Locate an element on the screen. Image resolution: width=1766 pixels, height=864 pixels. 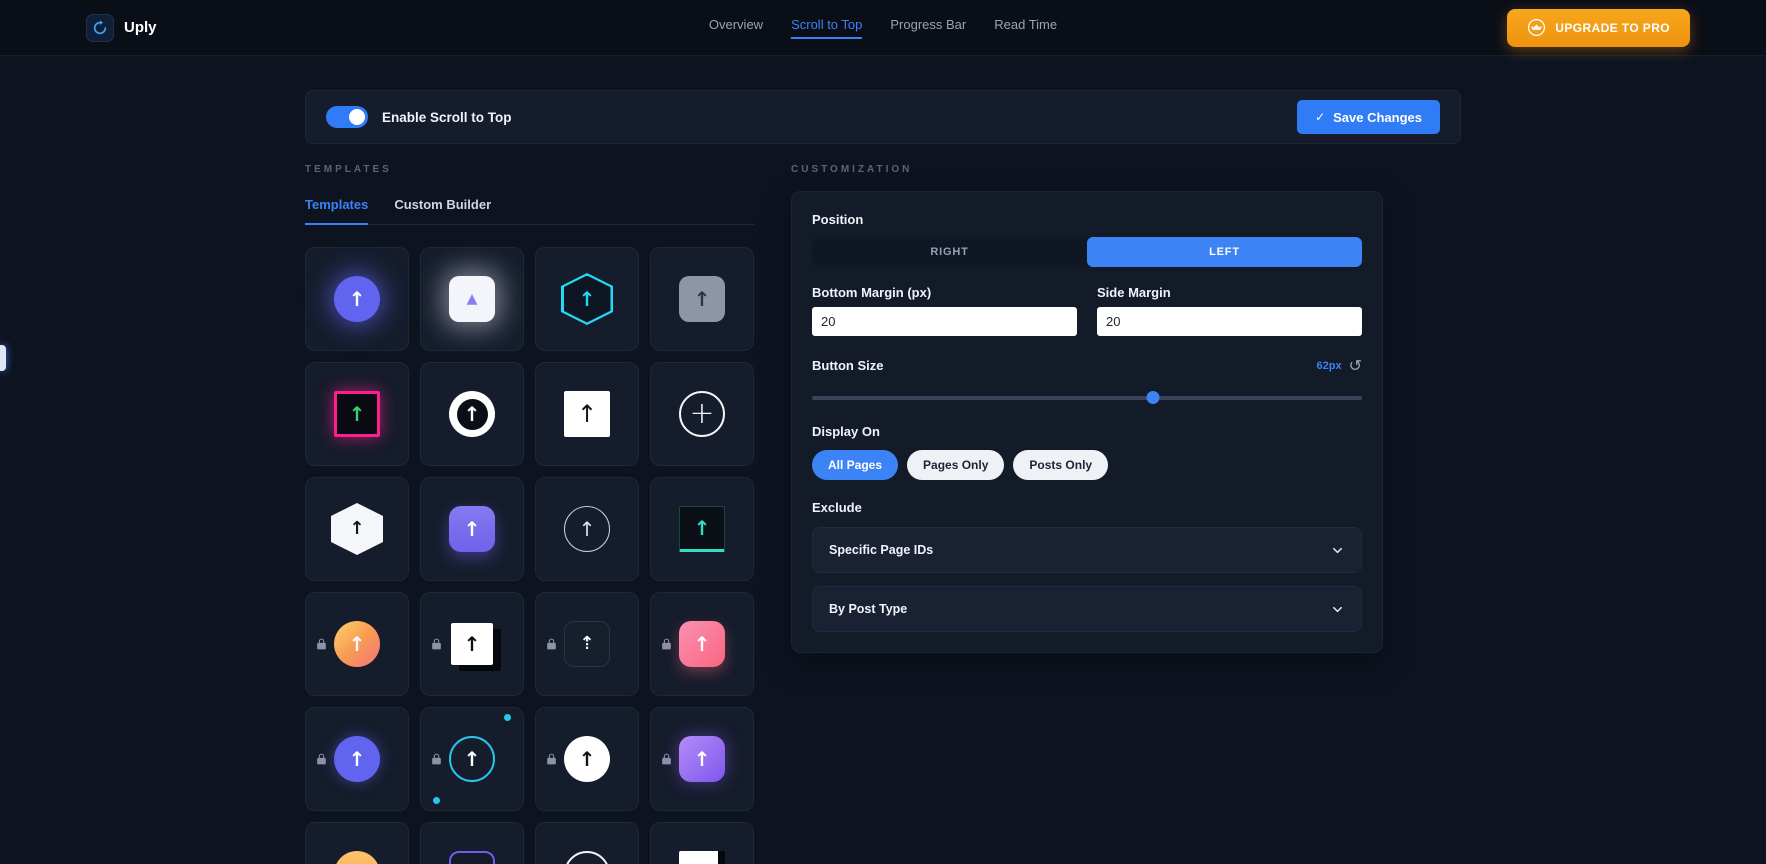
template-tile-circle-outline-thin: ↑ is located at coordinates (587, 529).